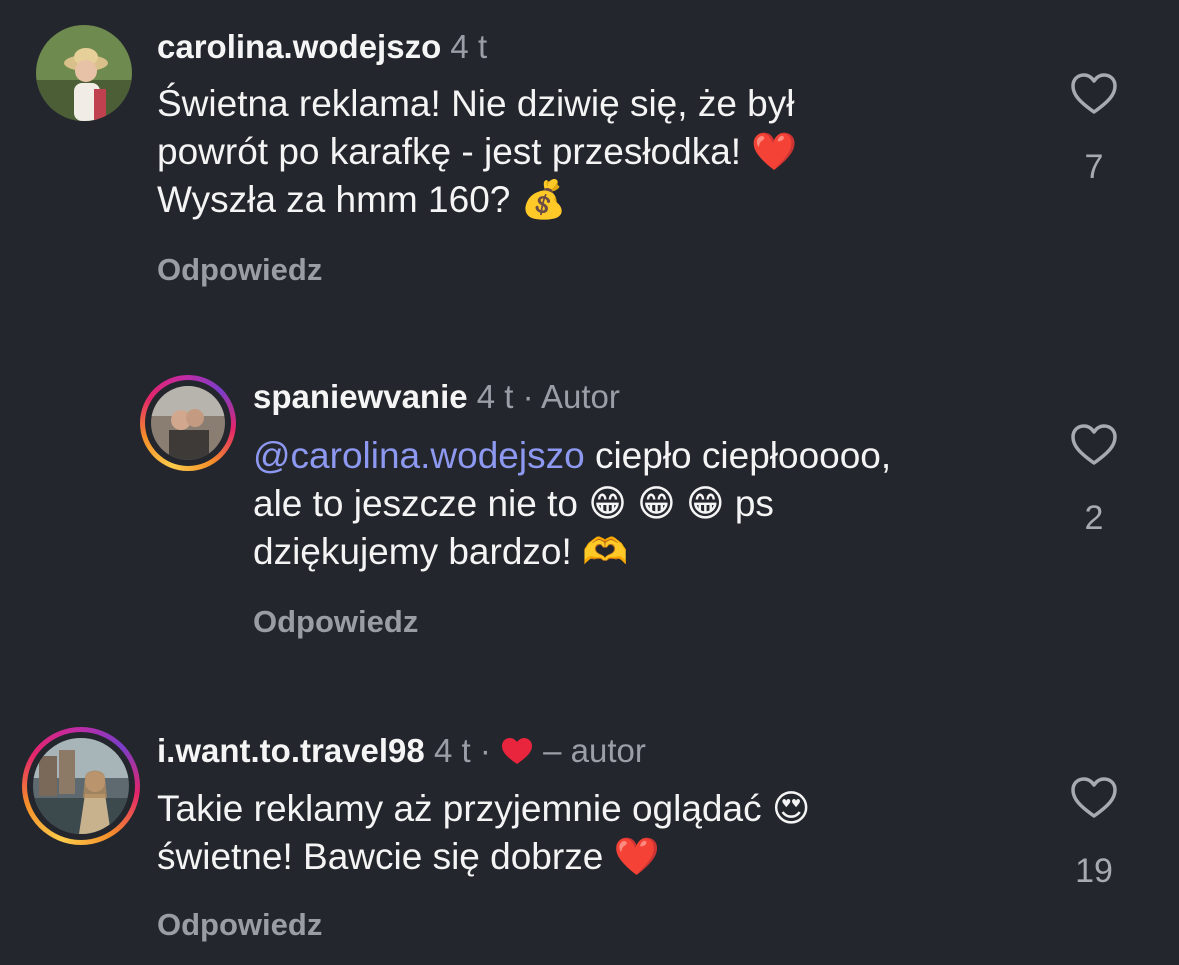  Describe the element at coordinates (605, 551) in the screenshot. I see `heart-hands-emoji: 🫶` at that location.